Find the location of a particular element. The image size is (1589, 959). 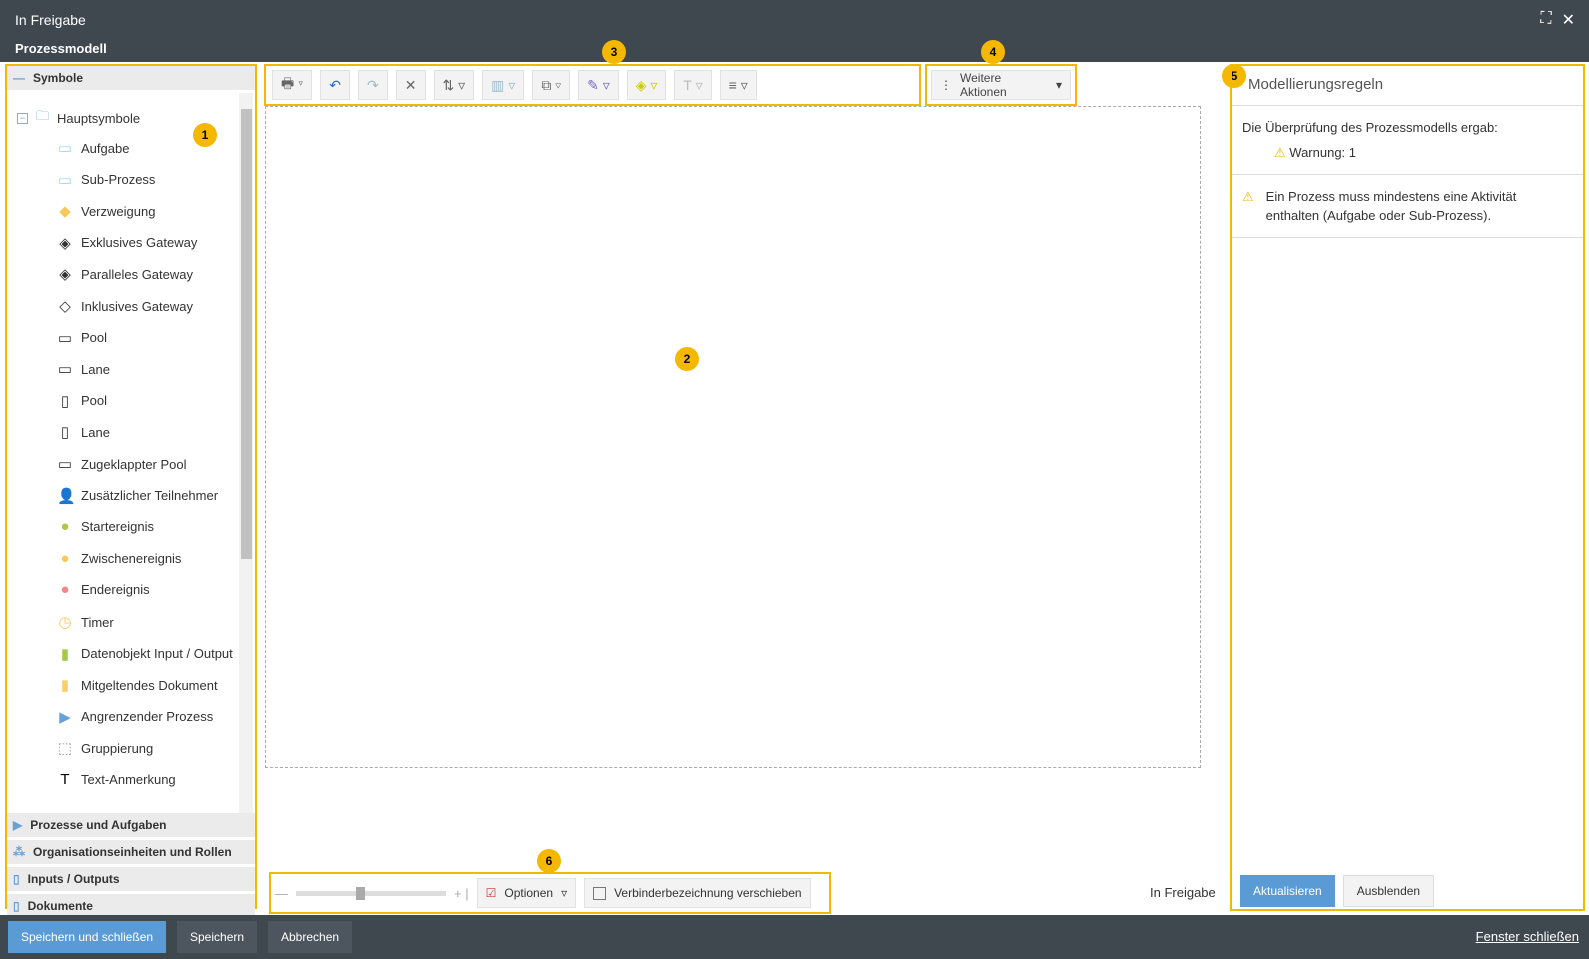

fill-color-button: ◈ ▿ is located at coordinates (646, 85).